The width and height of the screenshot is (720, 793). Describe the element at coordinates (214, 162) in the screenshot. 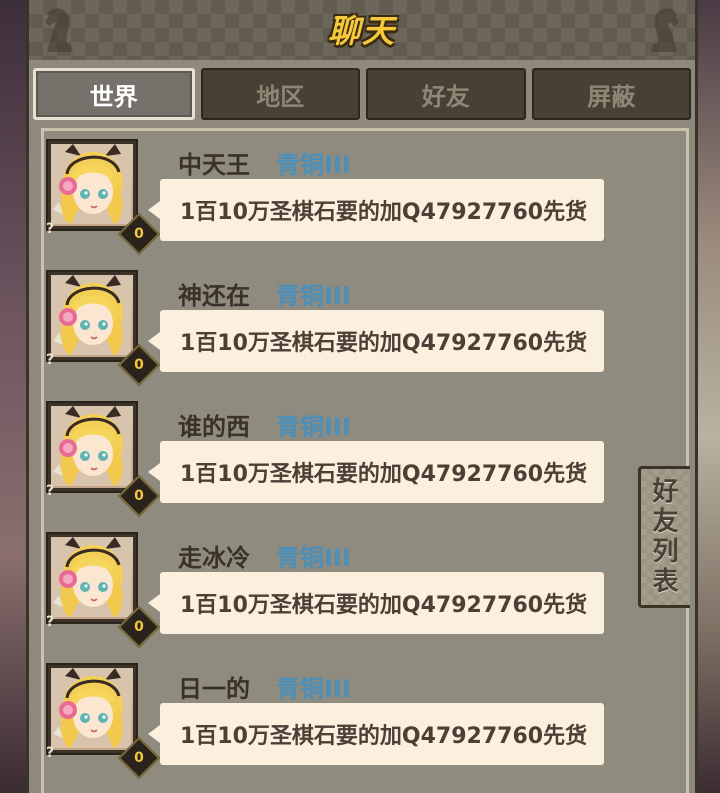

I see `player-name: 中天王` at that location.